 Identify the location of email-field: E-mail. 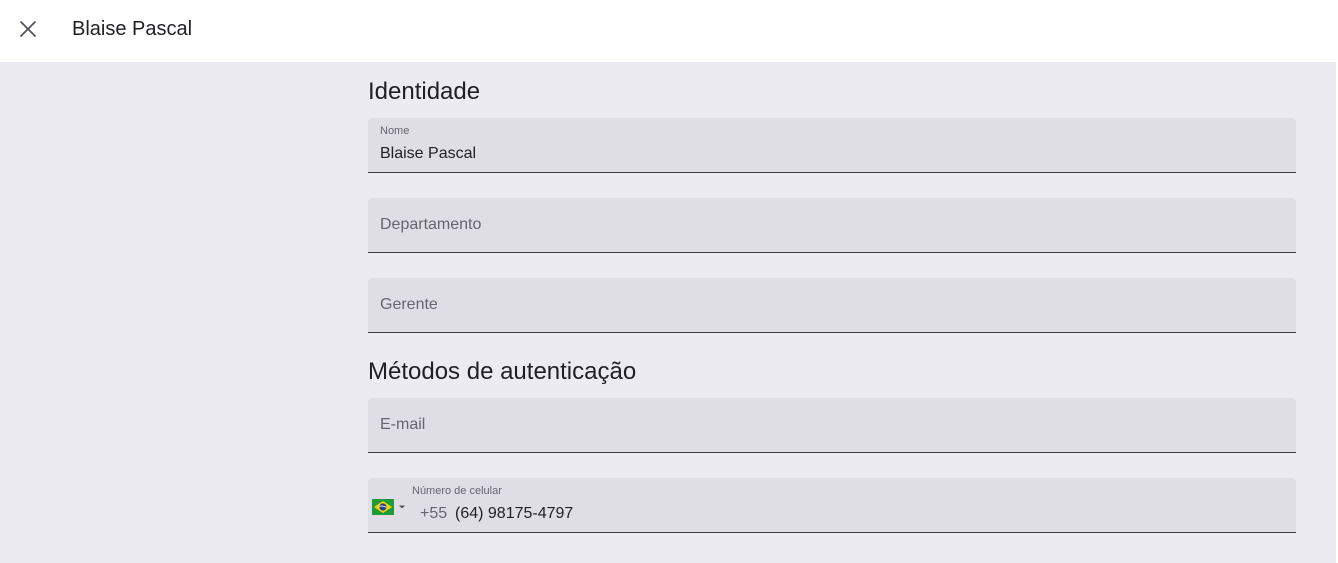
(832, 425).